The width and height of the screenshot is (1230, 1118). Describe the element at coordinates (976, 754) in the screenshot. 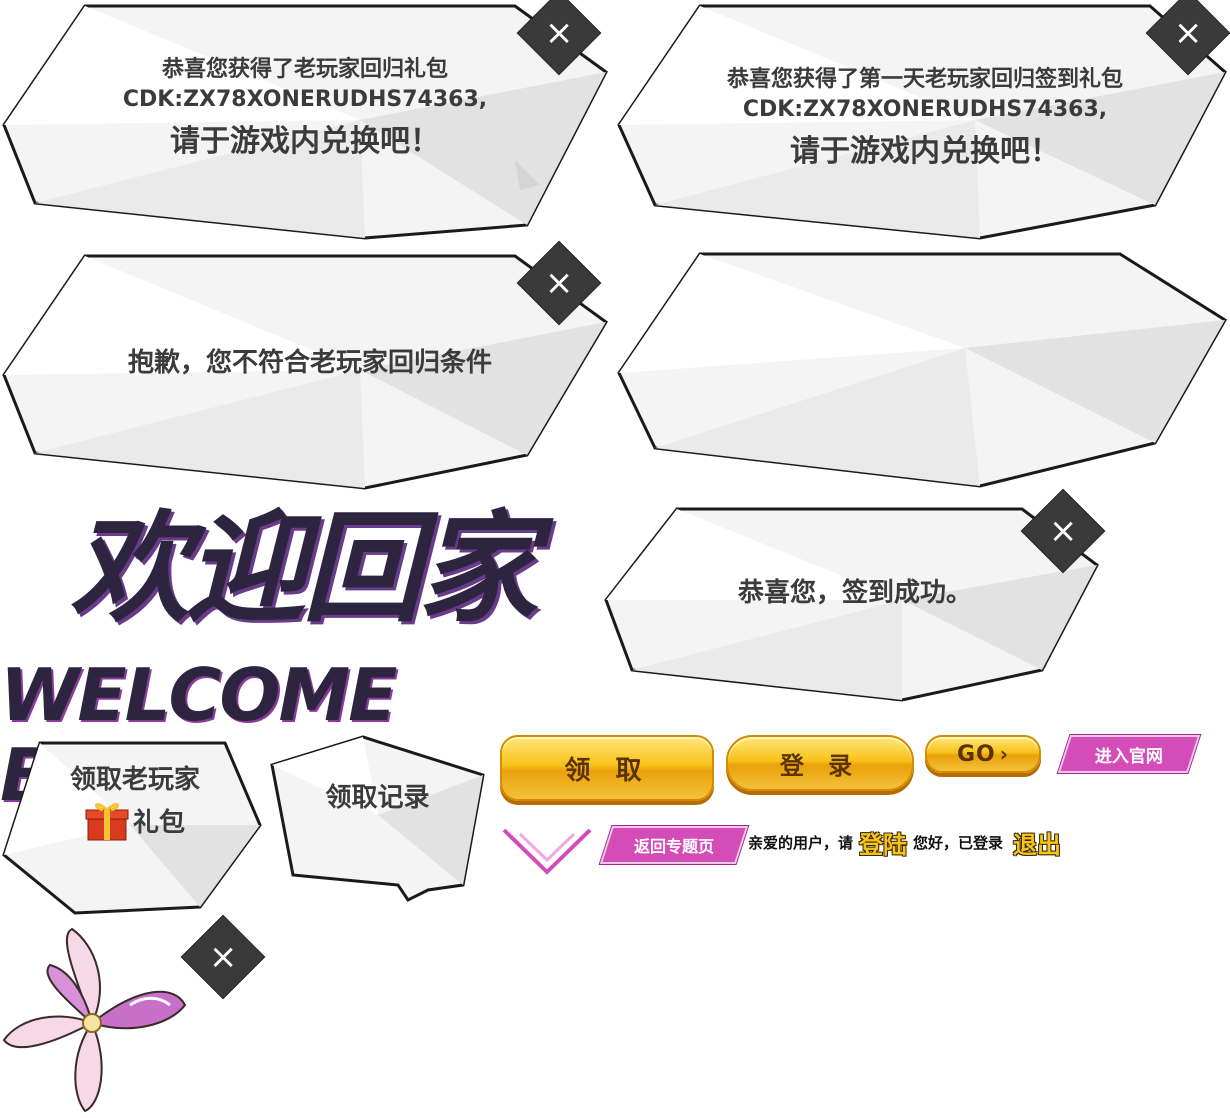

I see `go-label: GO` at that location.